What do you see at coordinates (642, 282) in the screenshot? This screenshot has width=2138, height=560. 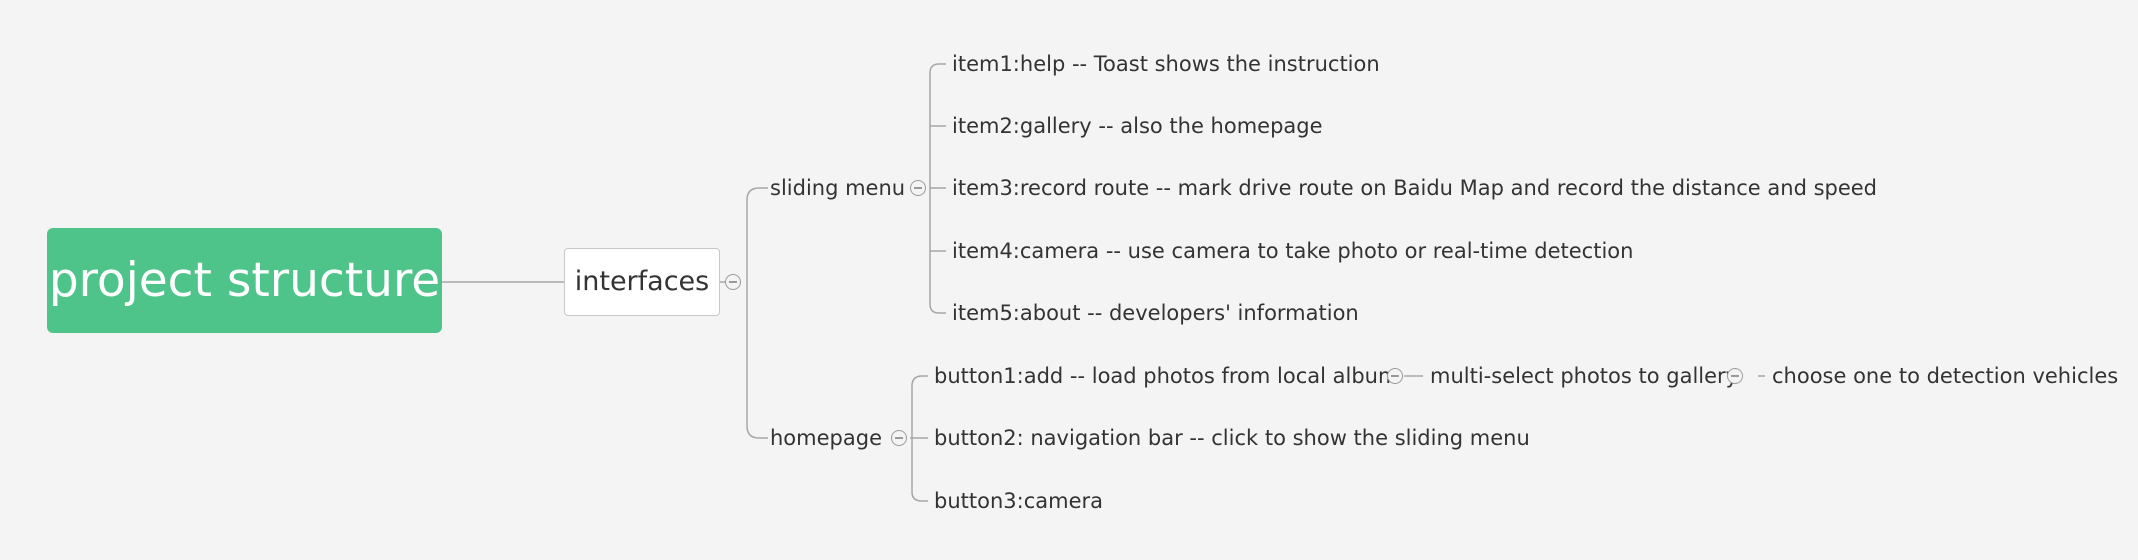 I see `interfaces-node: interfaces` at bounding box center [642, 282].